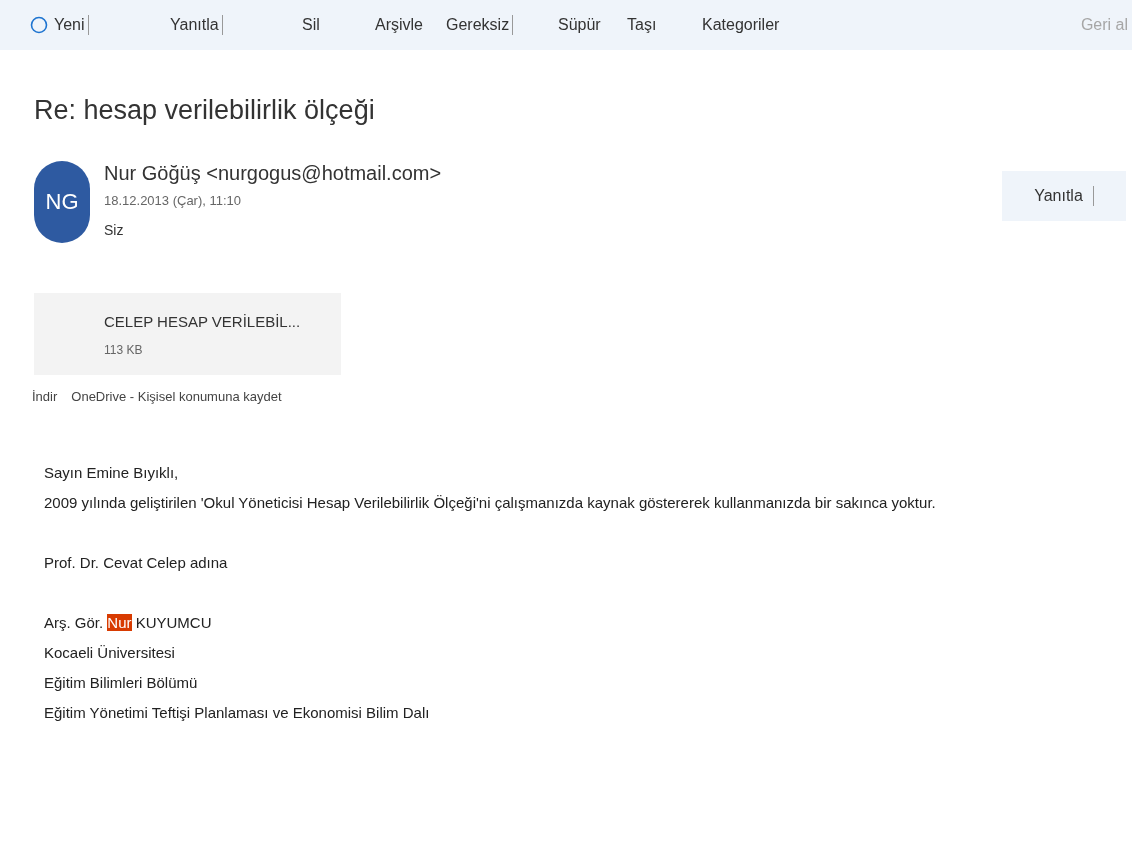  I want to click on attachment-link: OneDrive - Kişisel konumuna kaydet, so click(176, 396).